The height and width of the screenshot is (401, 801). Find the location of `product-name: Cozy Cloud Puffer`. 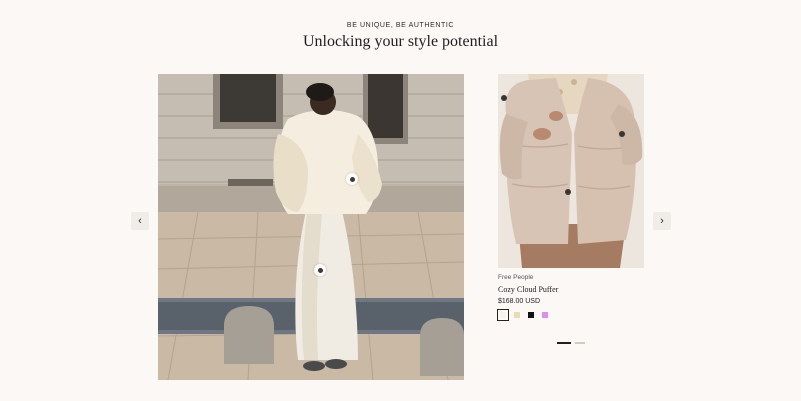

product-name: Cozy Cloud Puffer is located at coordinates (571, 289).